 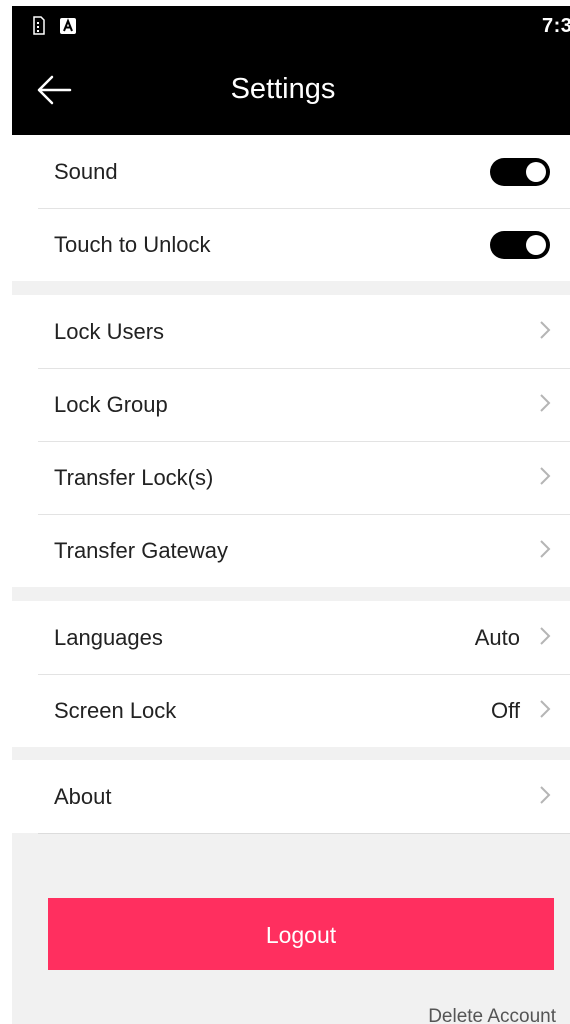 What do you see at coordinates (283, 89) in the screenshot?
I see `page-title: Settings` at bounding box center [283, 89].